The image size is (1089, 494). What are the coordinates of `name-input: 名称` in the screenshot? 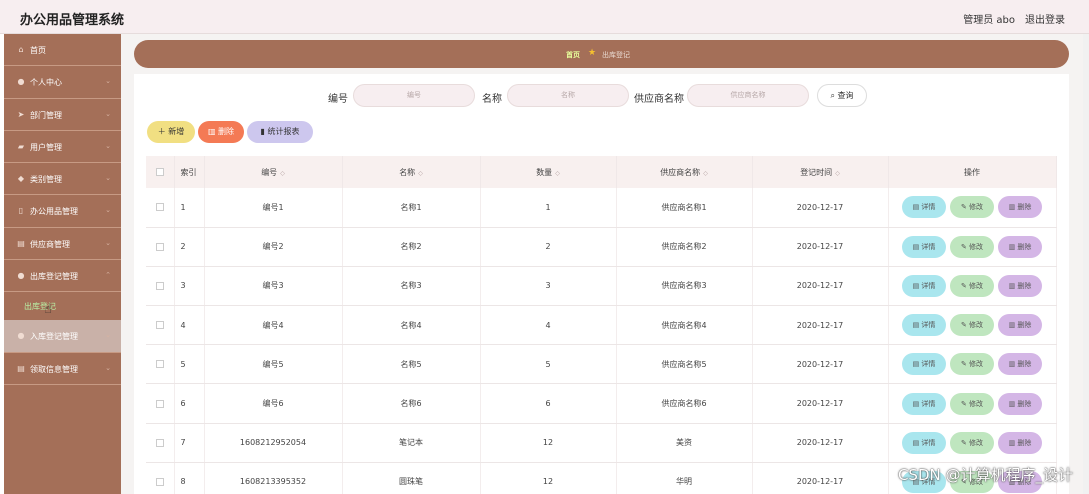 It's located at (568, 95).